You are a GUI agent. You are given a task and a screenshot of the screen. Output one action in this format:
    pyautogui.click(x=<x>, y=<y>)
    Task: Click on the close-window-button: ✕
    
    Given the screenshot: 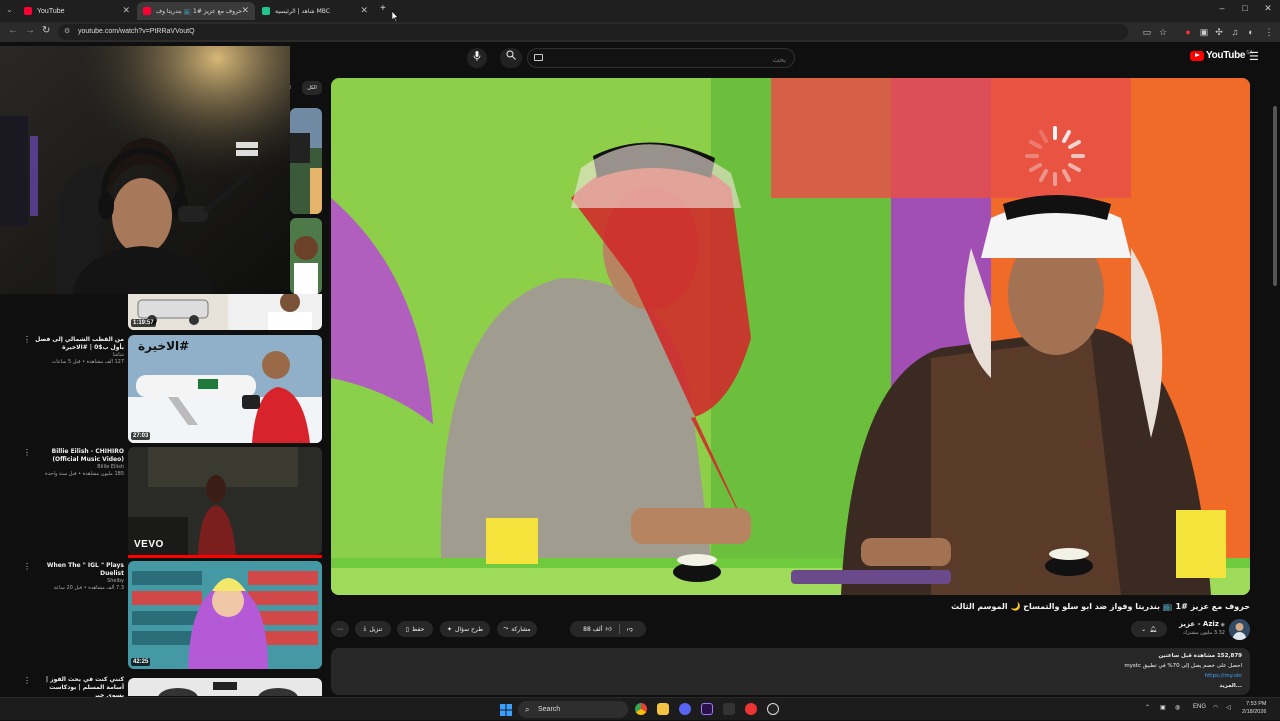 What is the action you would take?
    pyautogui.click(x=1268, y=8)
    